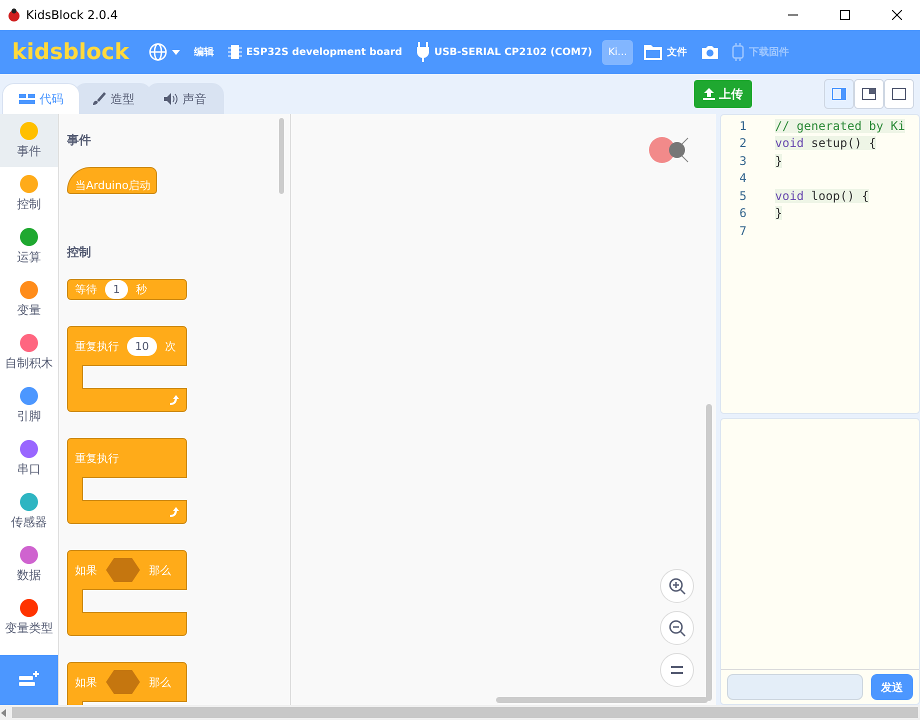 Image resolution: width=920 pixels, height=720 pixels. What do you see at coordinates (743, 143) in the screenshot?
I see `line-number: 2` at bounding box center [743, 143].